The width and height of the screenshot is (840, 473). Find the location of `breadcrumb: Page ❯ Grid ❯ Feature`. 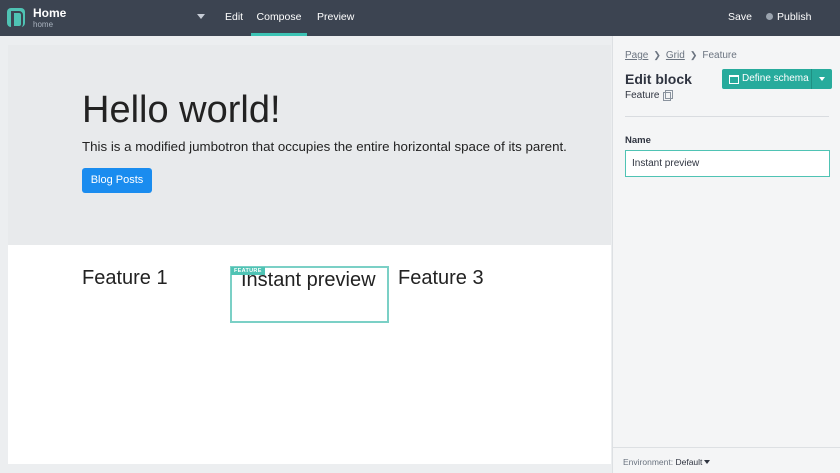

breadcrumb: Page ❯ Grid ❯ Feature is located at coordinates (681, 55).